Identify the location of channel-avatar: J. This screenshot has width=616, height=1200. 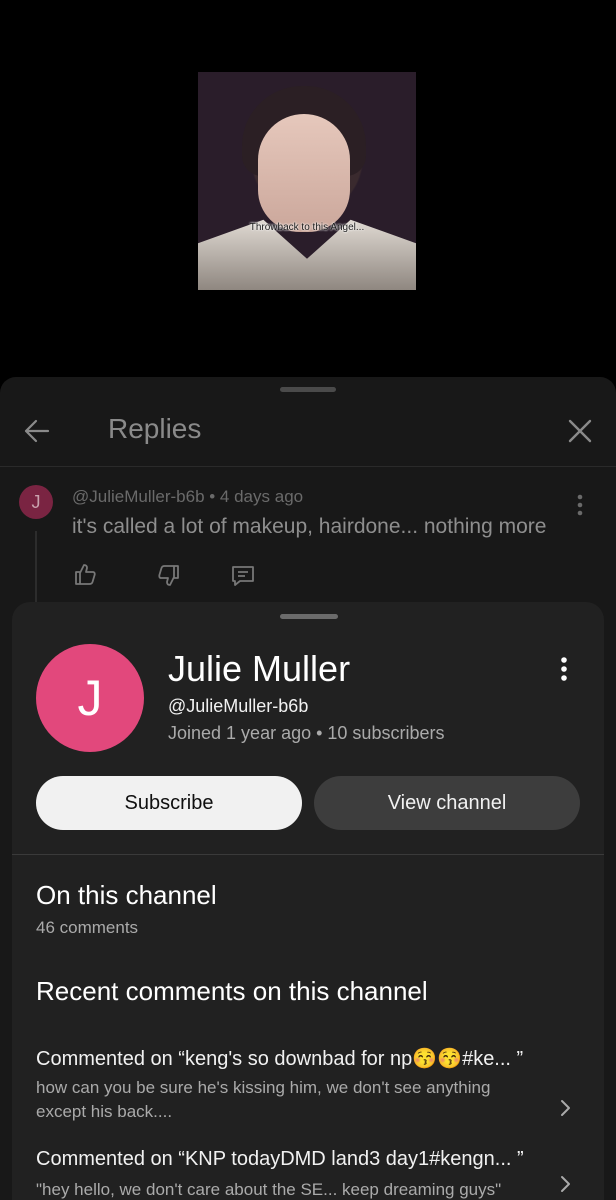
(90, 698).